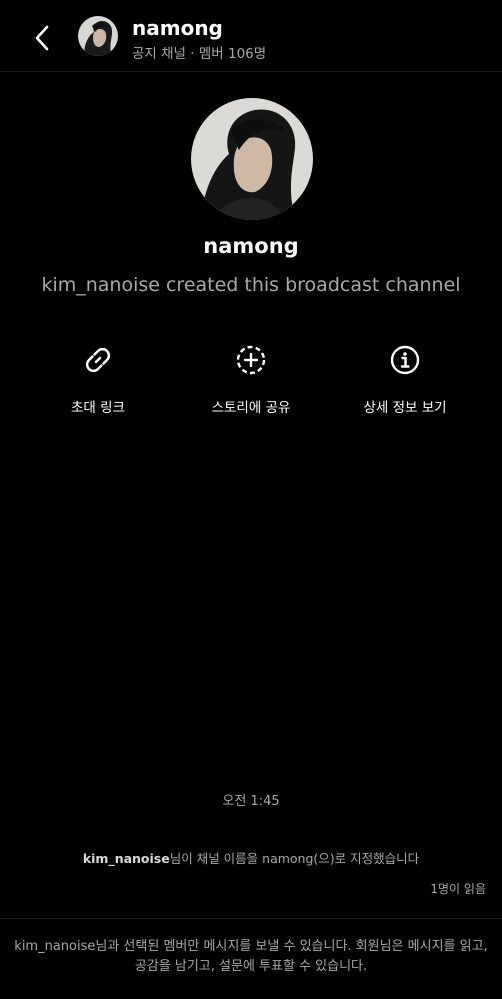 This screenshot has height=999, width=502. I want to click on system-message-username: kim_nanoise, so click(126, 858).